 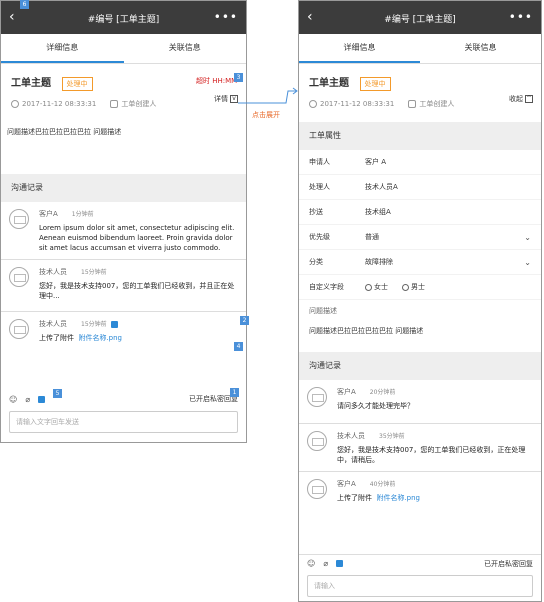 I want to click on prop-row: 自定义字段 女士 男士, so click(x=420, y=287).